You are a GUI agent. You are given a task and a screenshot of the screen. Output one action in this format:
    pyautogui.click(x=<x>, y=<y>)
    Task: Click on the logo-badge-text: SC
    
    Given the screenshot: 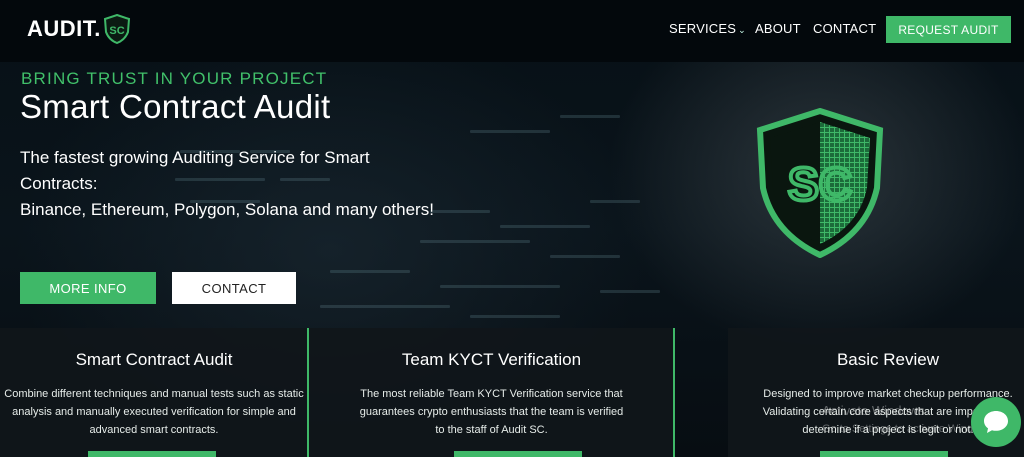 What is the action you would take?
    pyautogui.click(x=116, y=31)
    